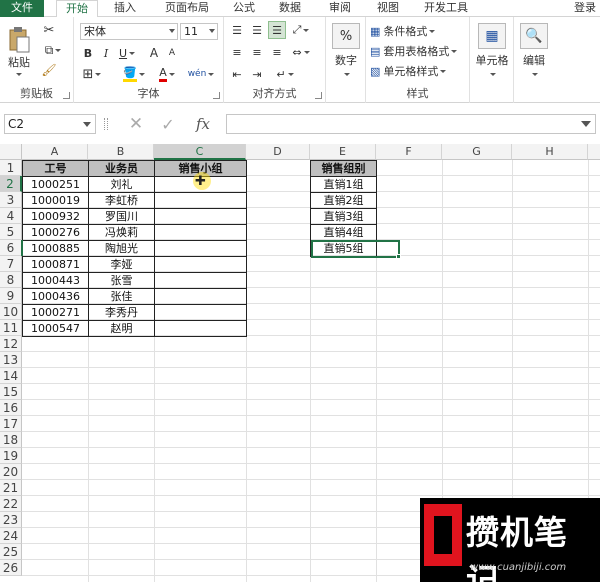 The image size is (600, 582). What do you see at coordinates (11, 232) in the screenshot?
I see `row-header: 5` at bounding box center [11, 232].